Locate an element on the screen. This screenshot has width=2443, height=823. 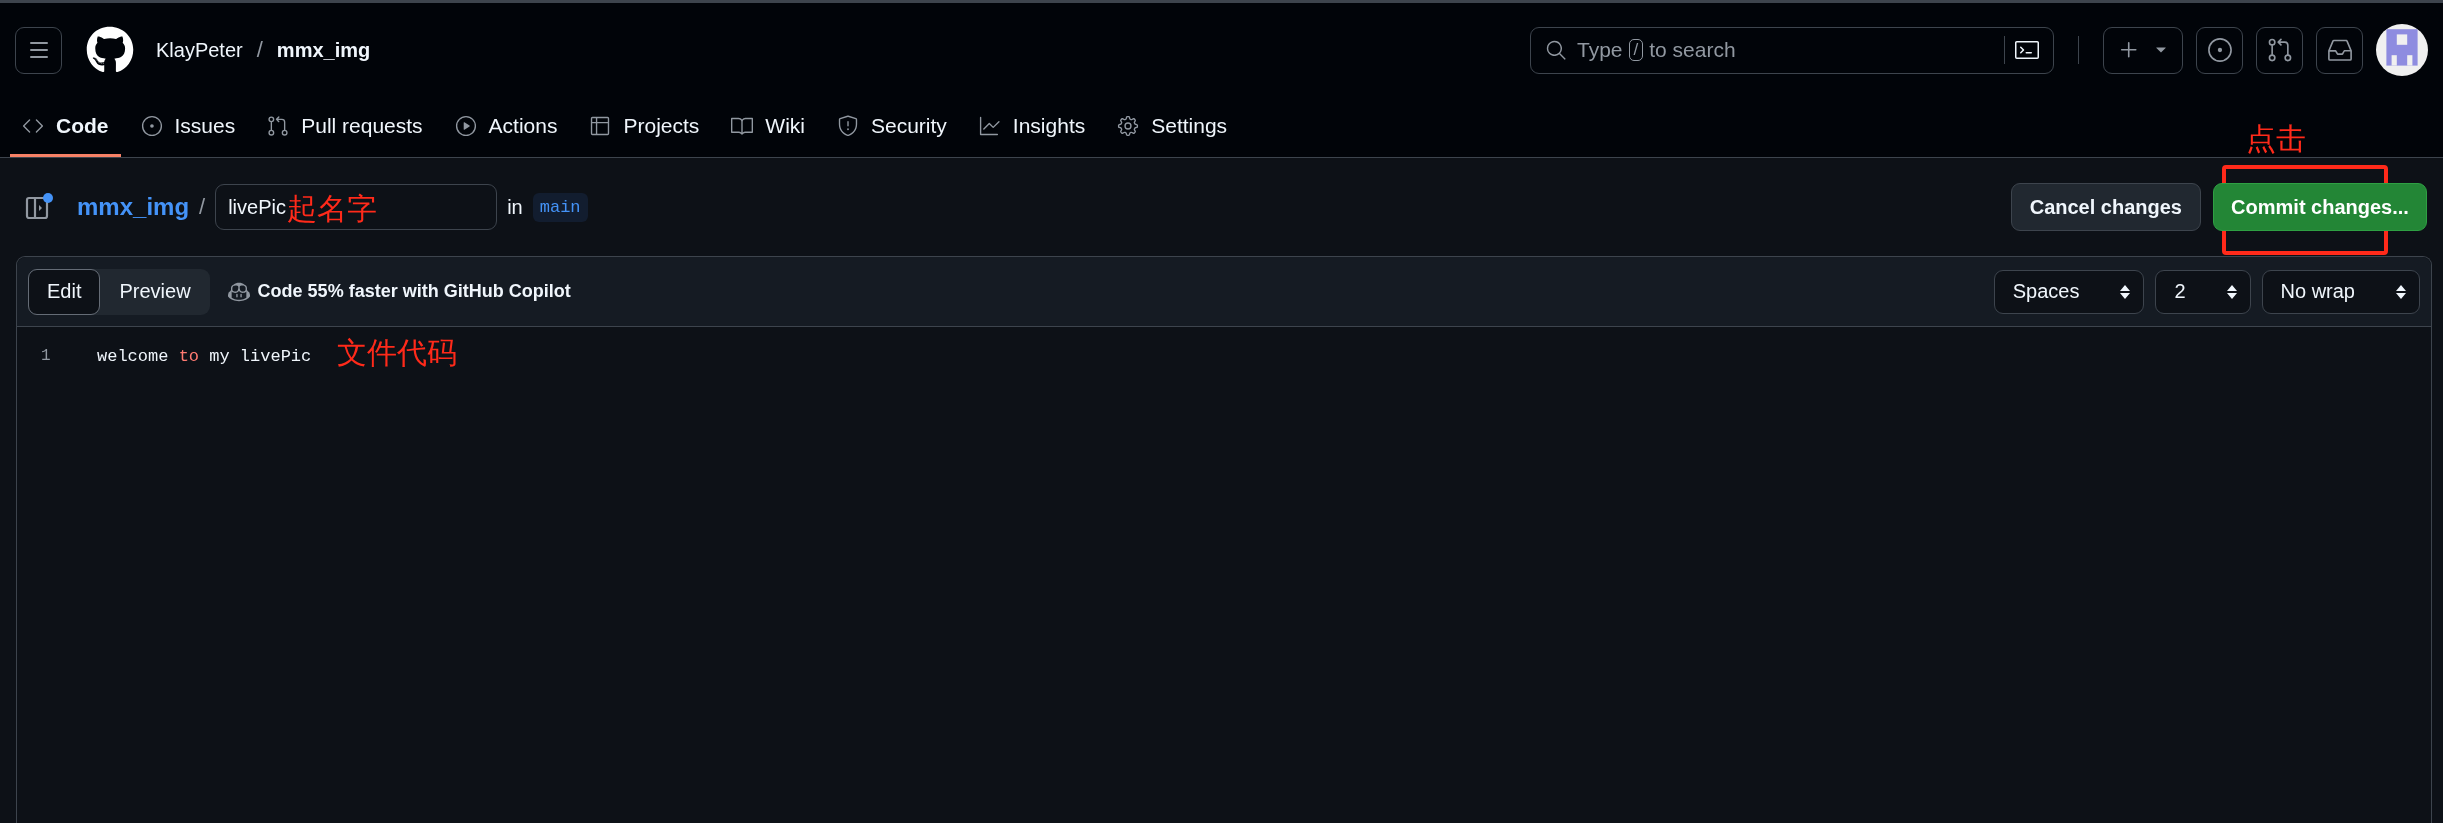
search-placeholder: Type is located at coordinates (1600, 50).